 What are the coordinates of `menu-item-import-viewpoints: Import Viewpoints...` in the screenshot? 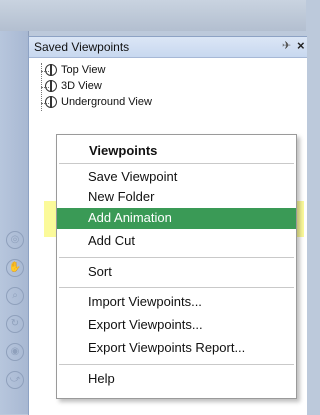 It's located at (176, 302).